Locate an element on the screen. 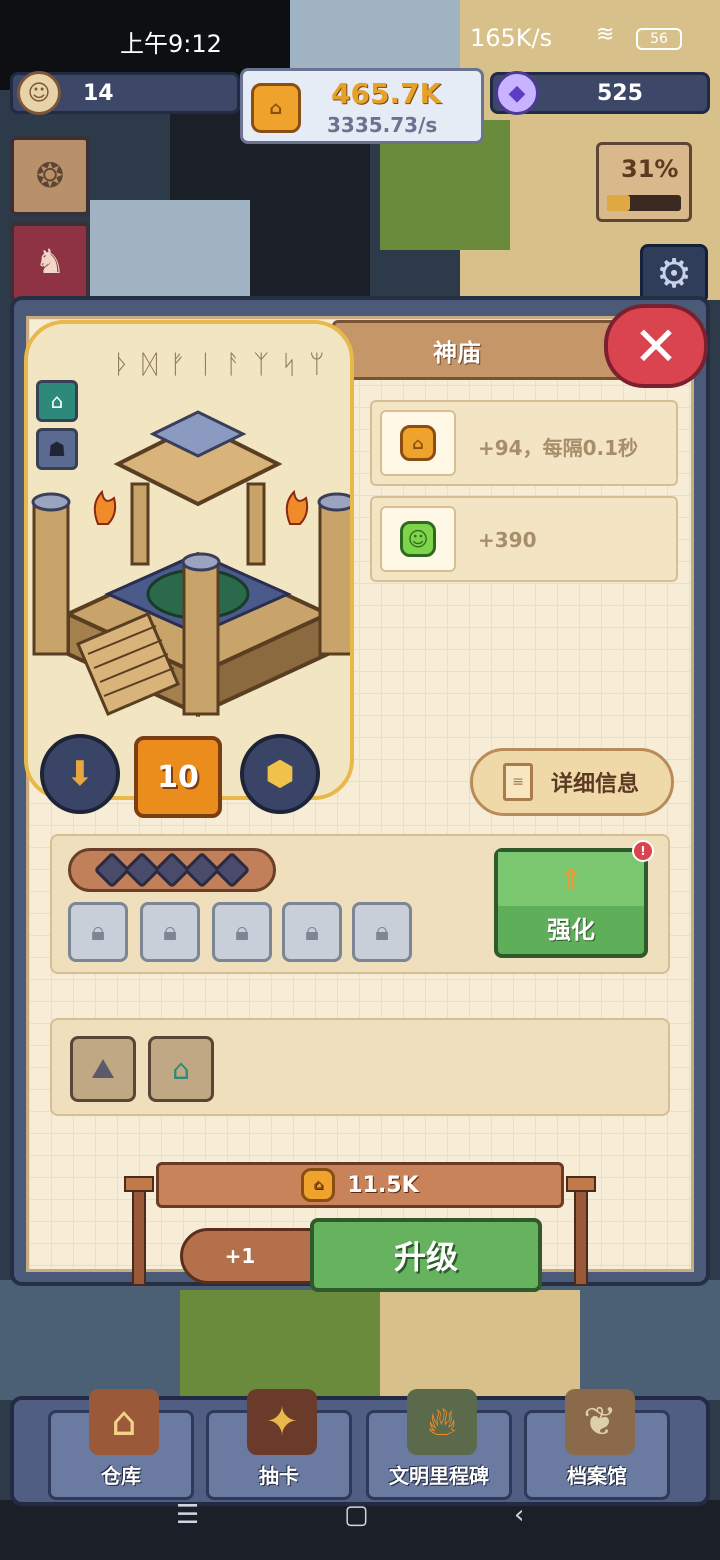 The height and width of the screenshot is (1560, 720). production-value: +94，每隔0.1秒 is located at coordinates (558, 448).